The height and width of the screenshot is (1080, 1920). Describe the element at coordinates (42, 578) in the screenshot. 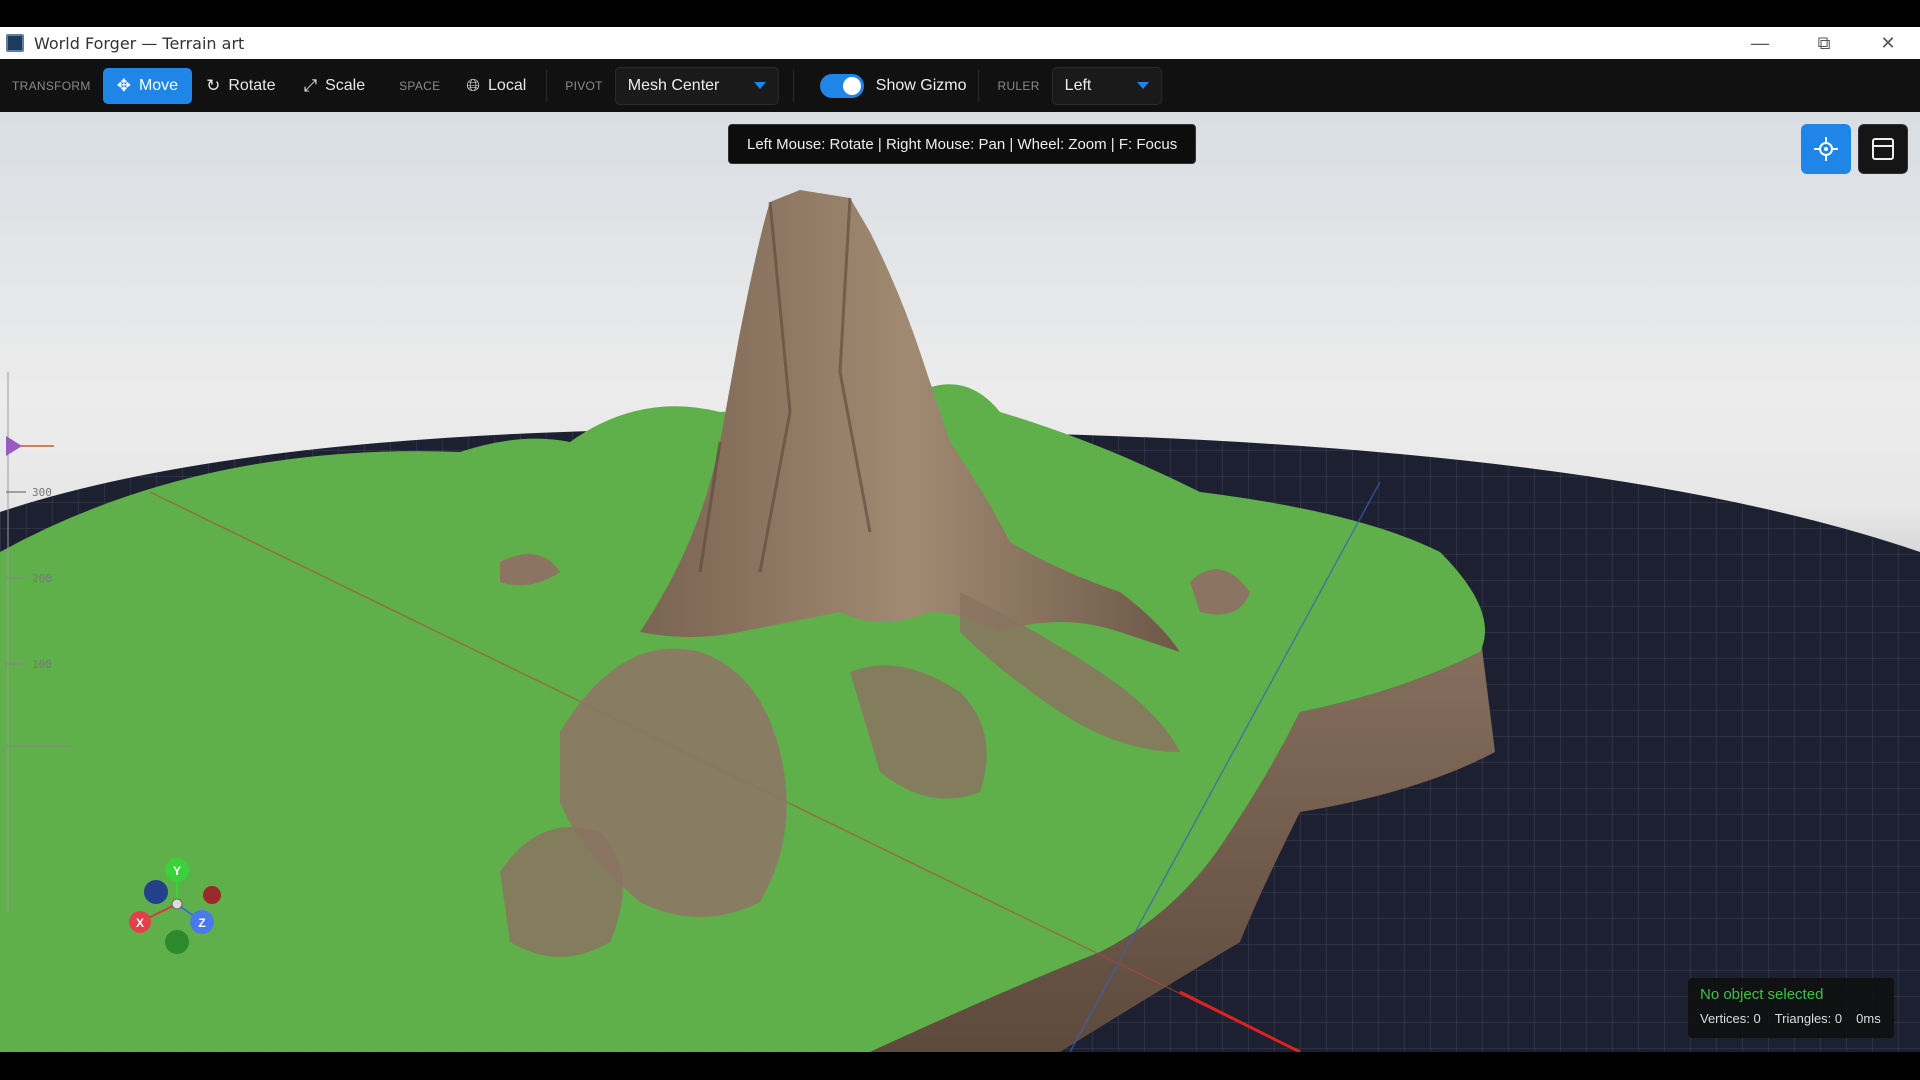

I see `ruler-tick-200: 200` at that location.